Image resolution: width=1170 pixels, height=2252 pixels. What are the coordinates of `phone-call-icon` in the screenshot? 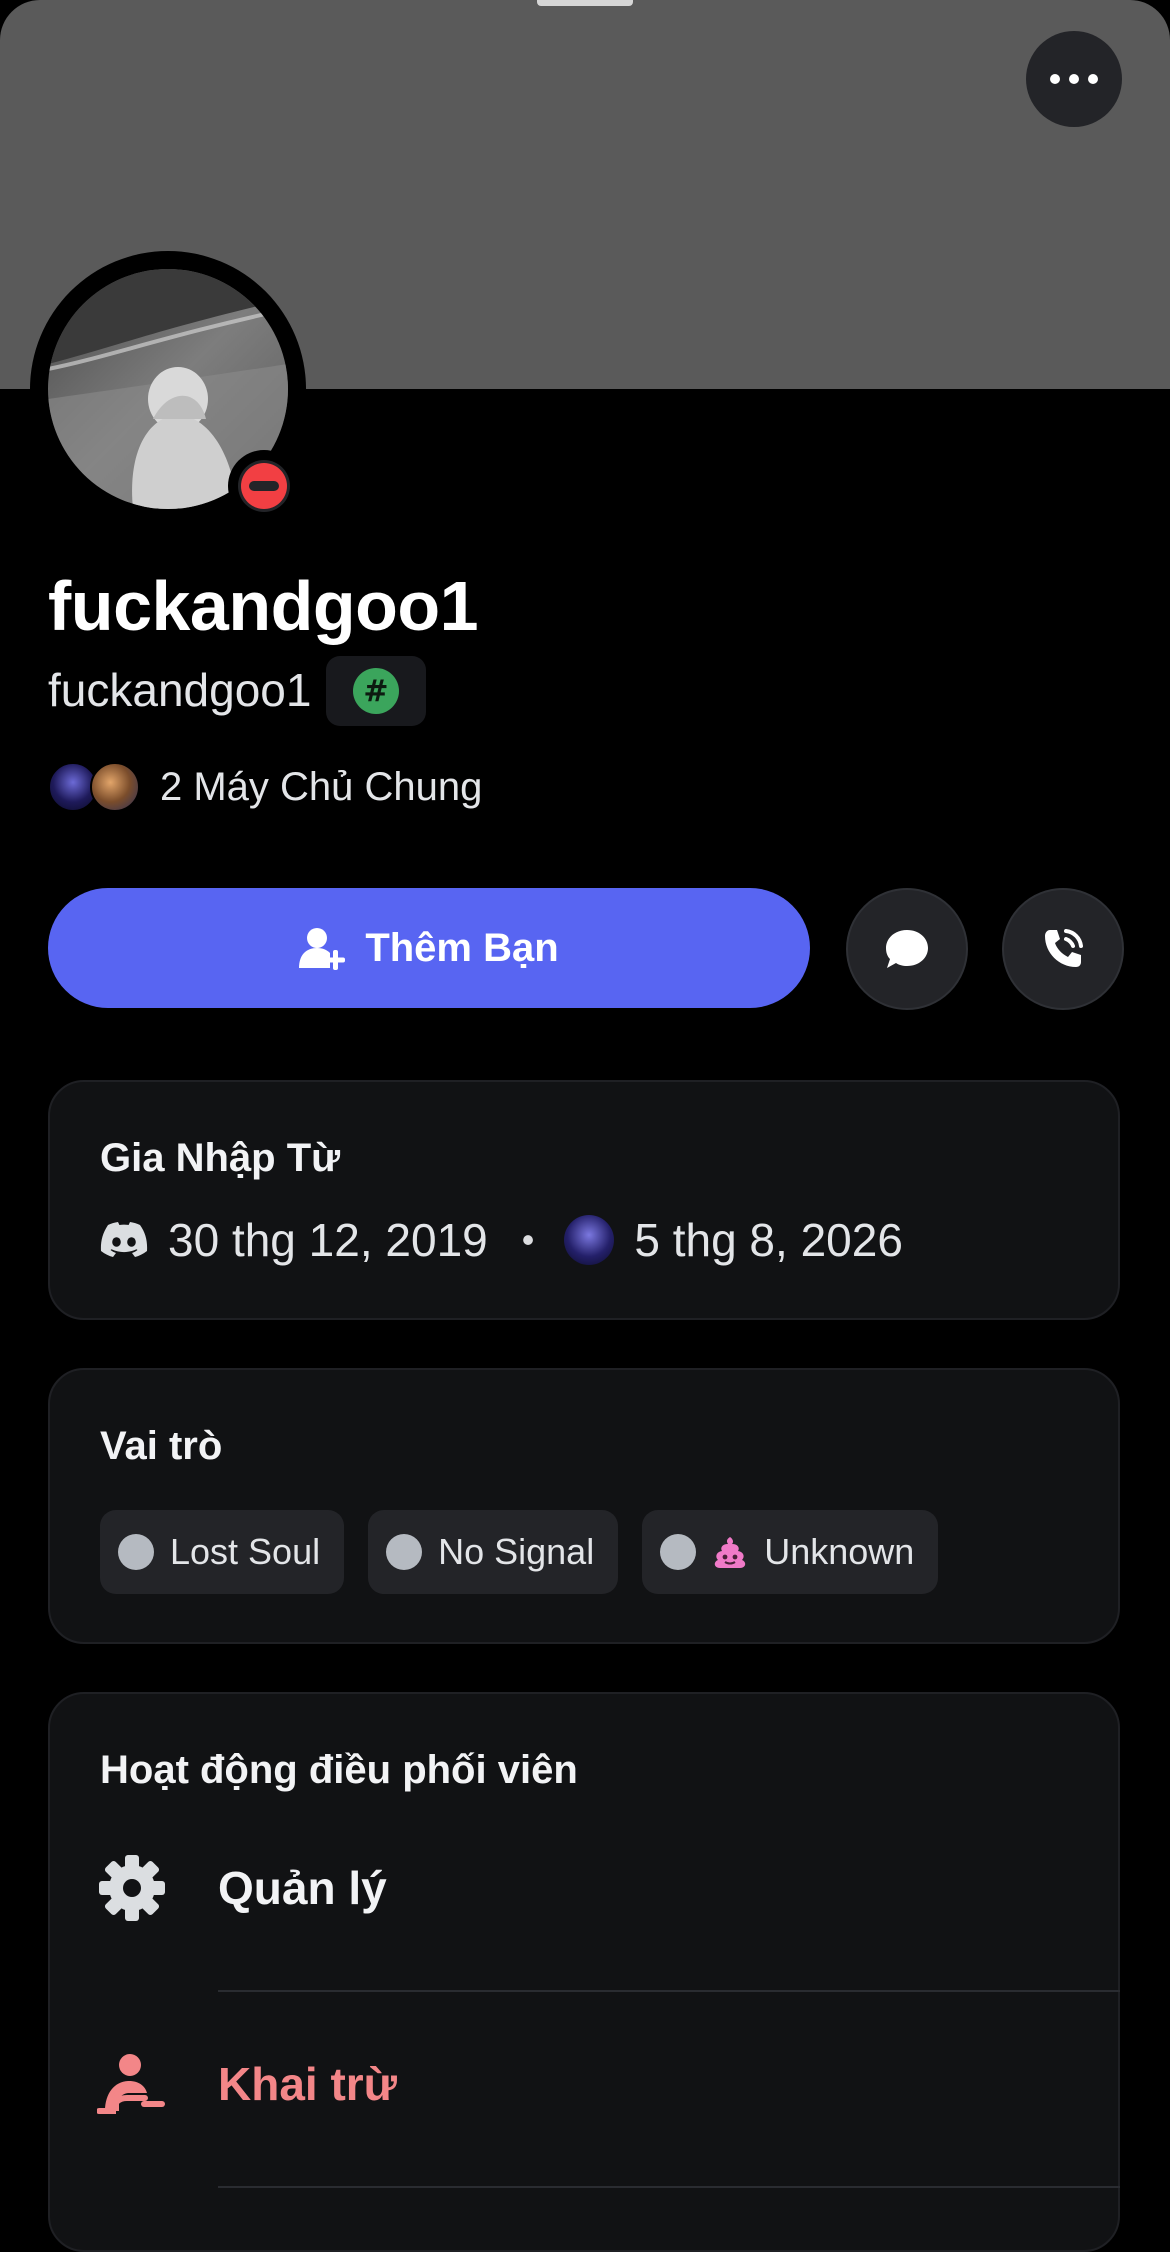 It's located at (1064, 948).